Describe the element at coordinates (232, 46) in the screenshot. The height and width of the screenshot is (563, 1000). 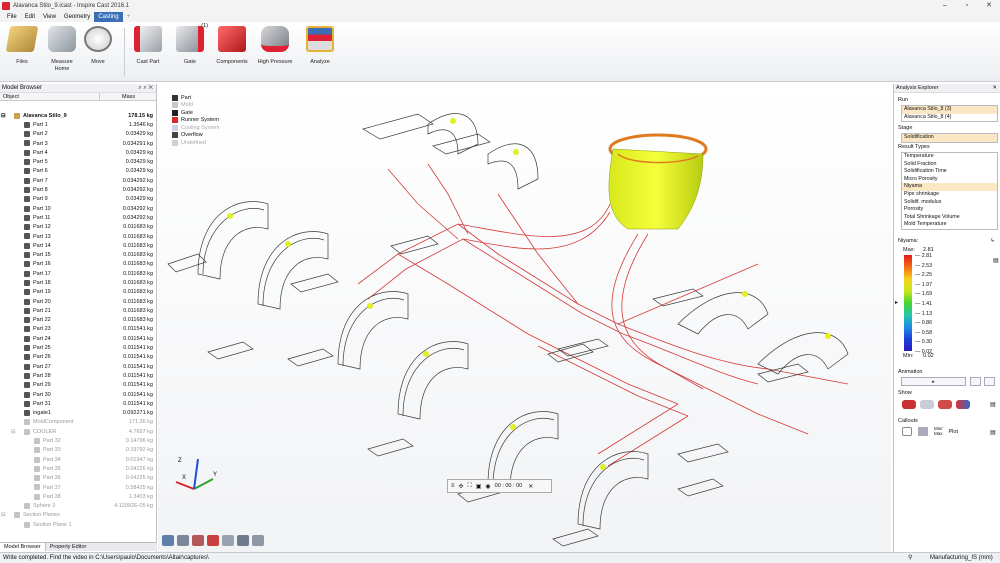
I see `components-button: Components` at that location.